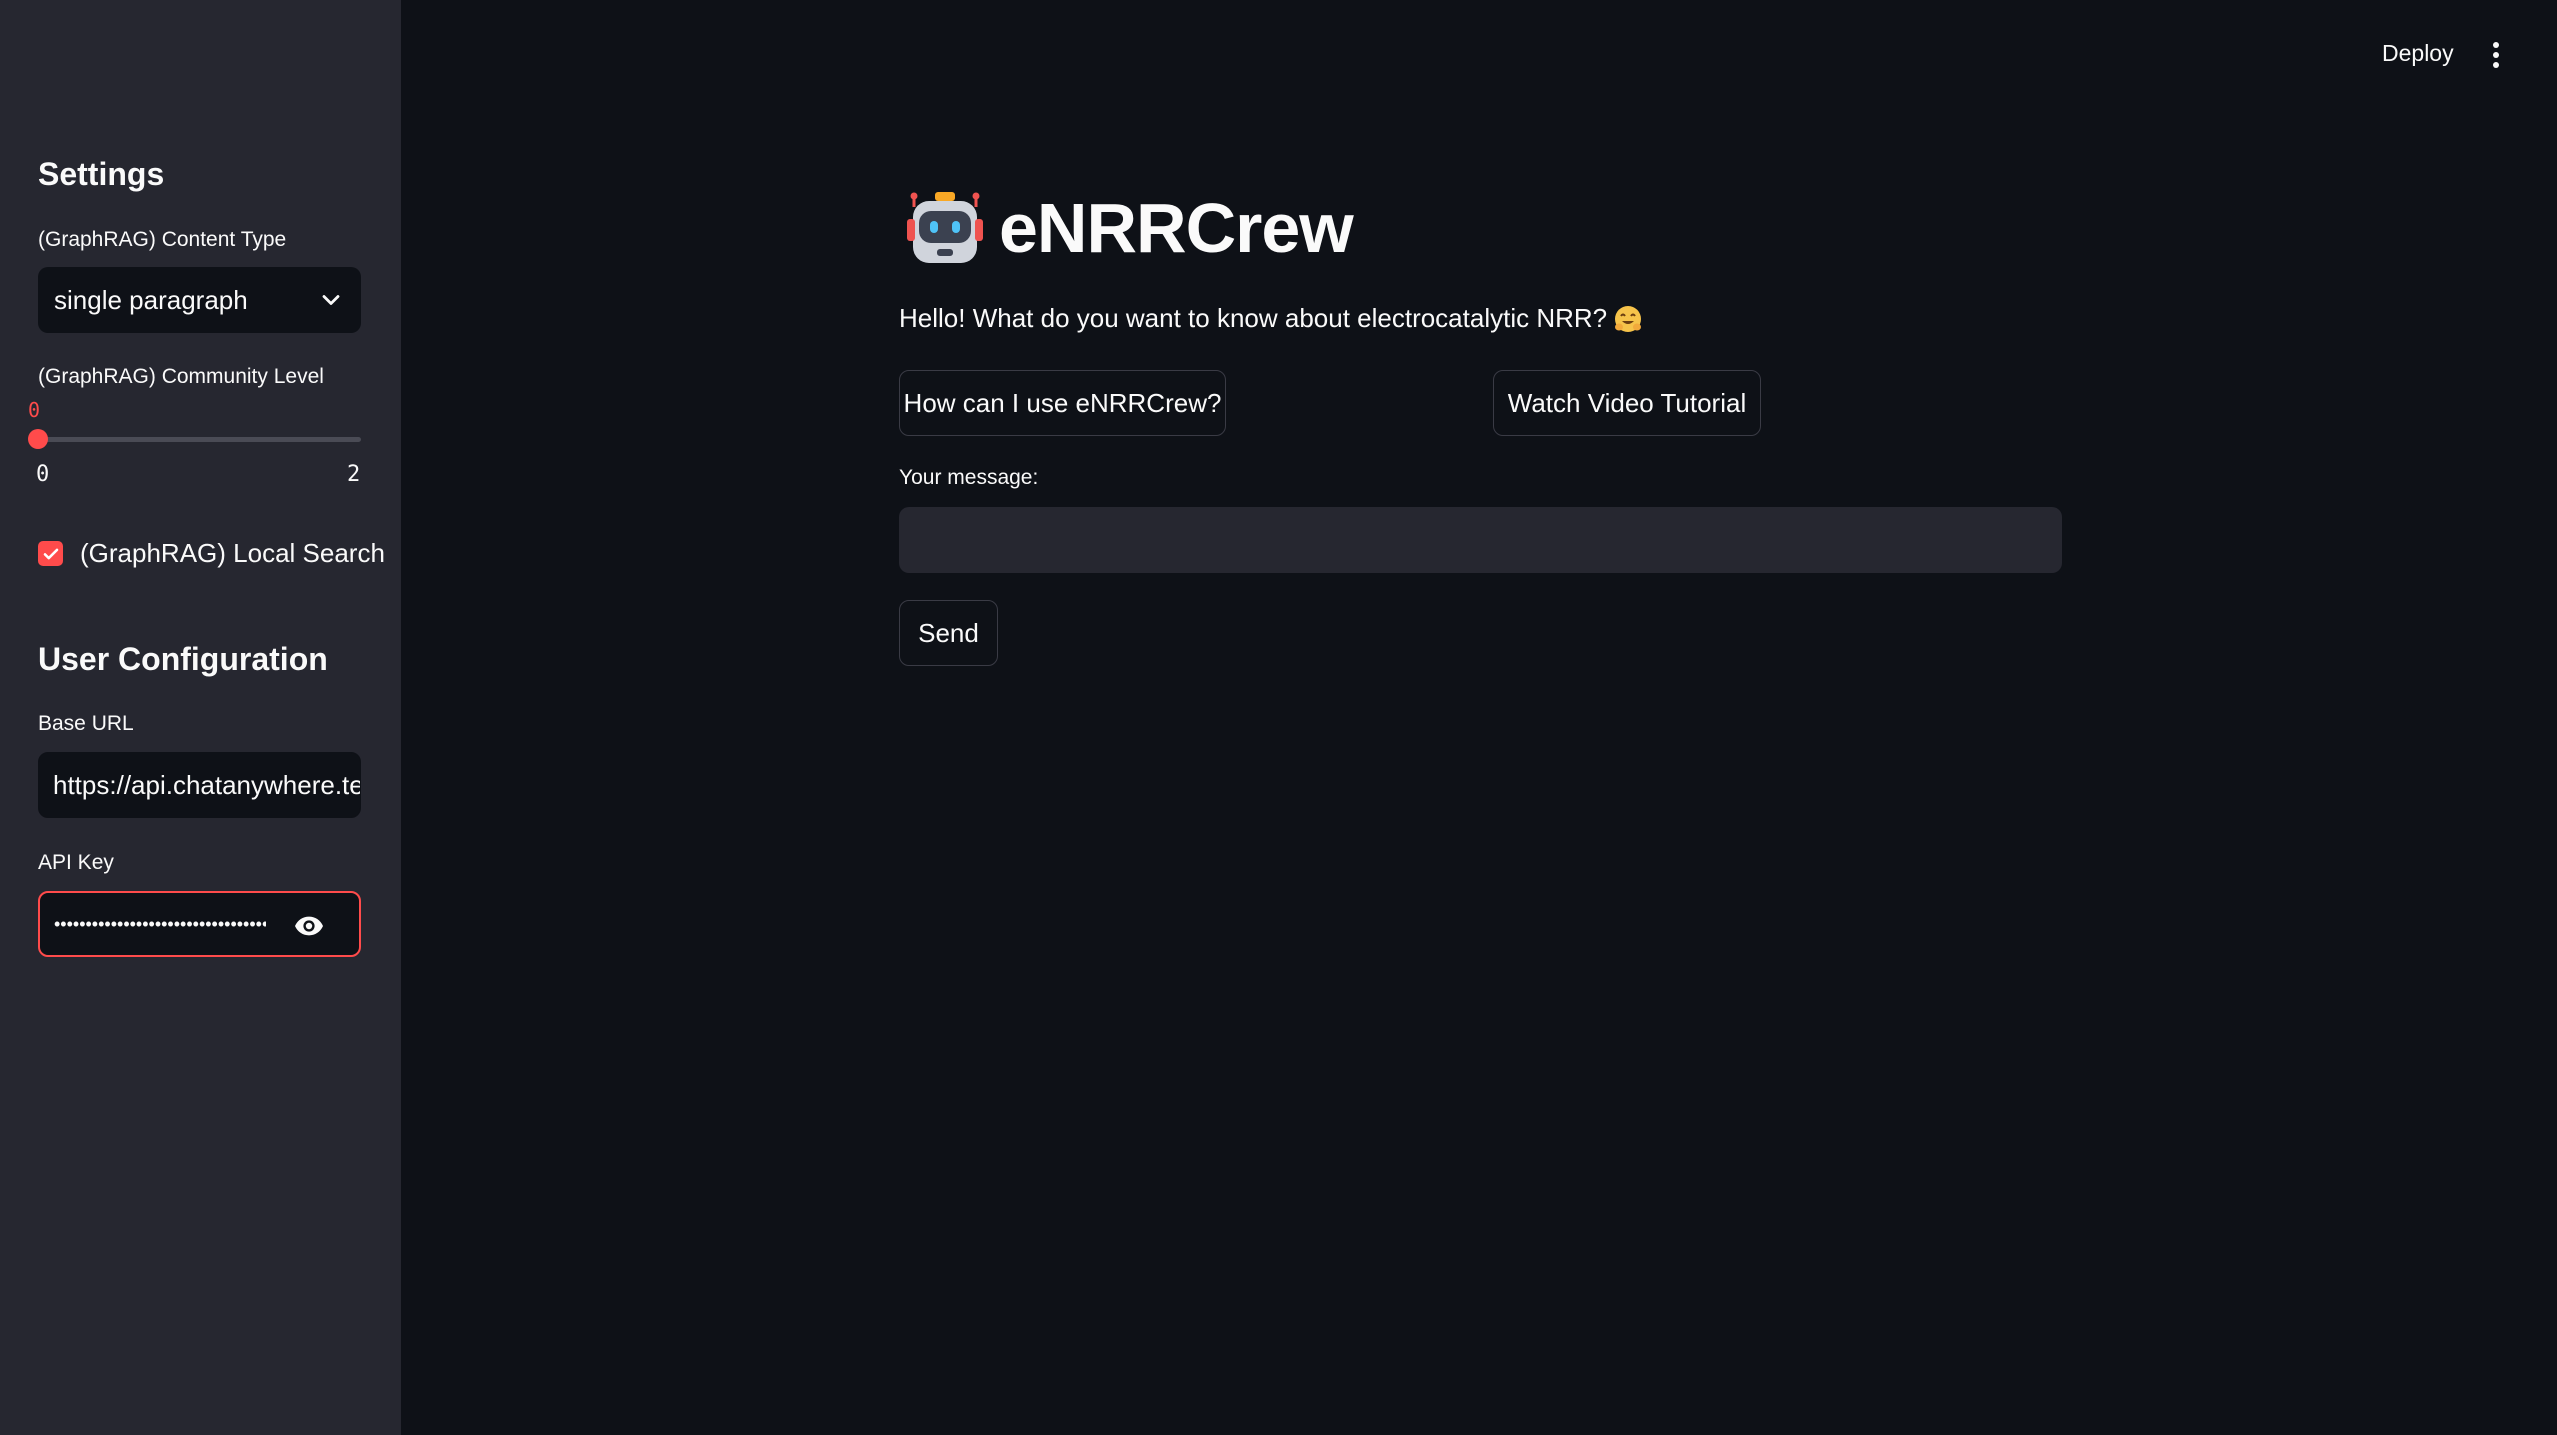  I want to click on checkmark-icon, so click(50, 553).